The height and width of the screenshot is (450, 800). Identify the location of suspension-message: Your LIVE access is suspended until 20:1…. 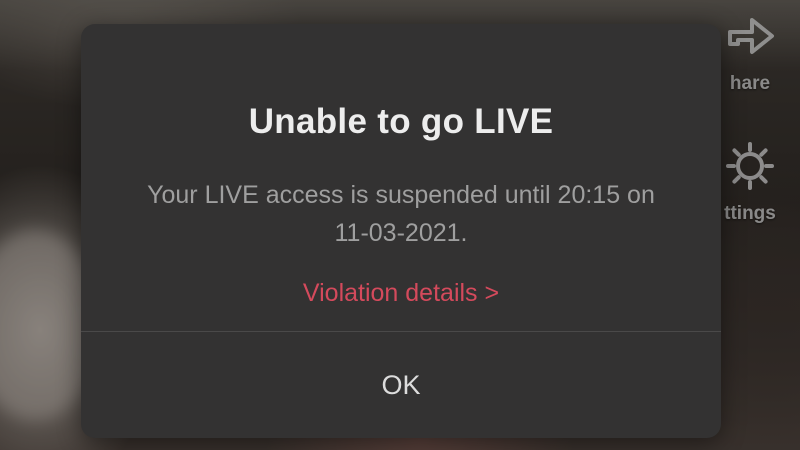
(401, 214).